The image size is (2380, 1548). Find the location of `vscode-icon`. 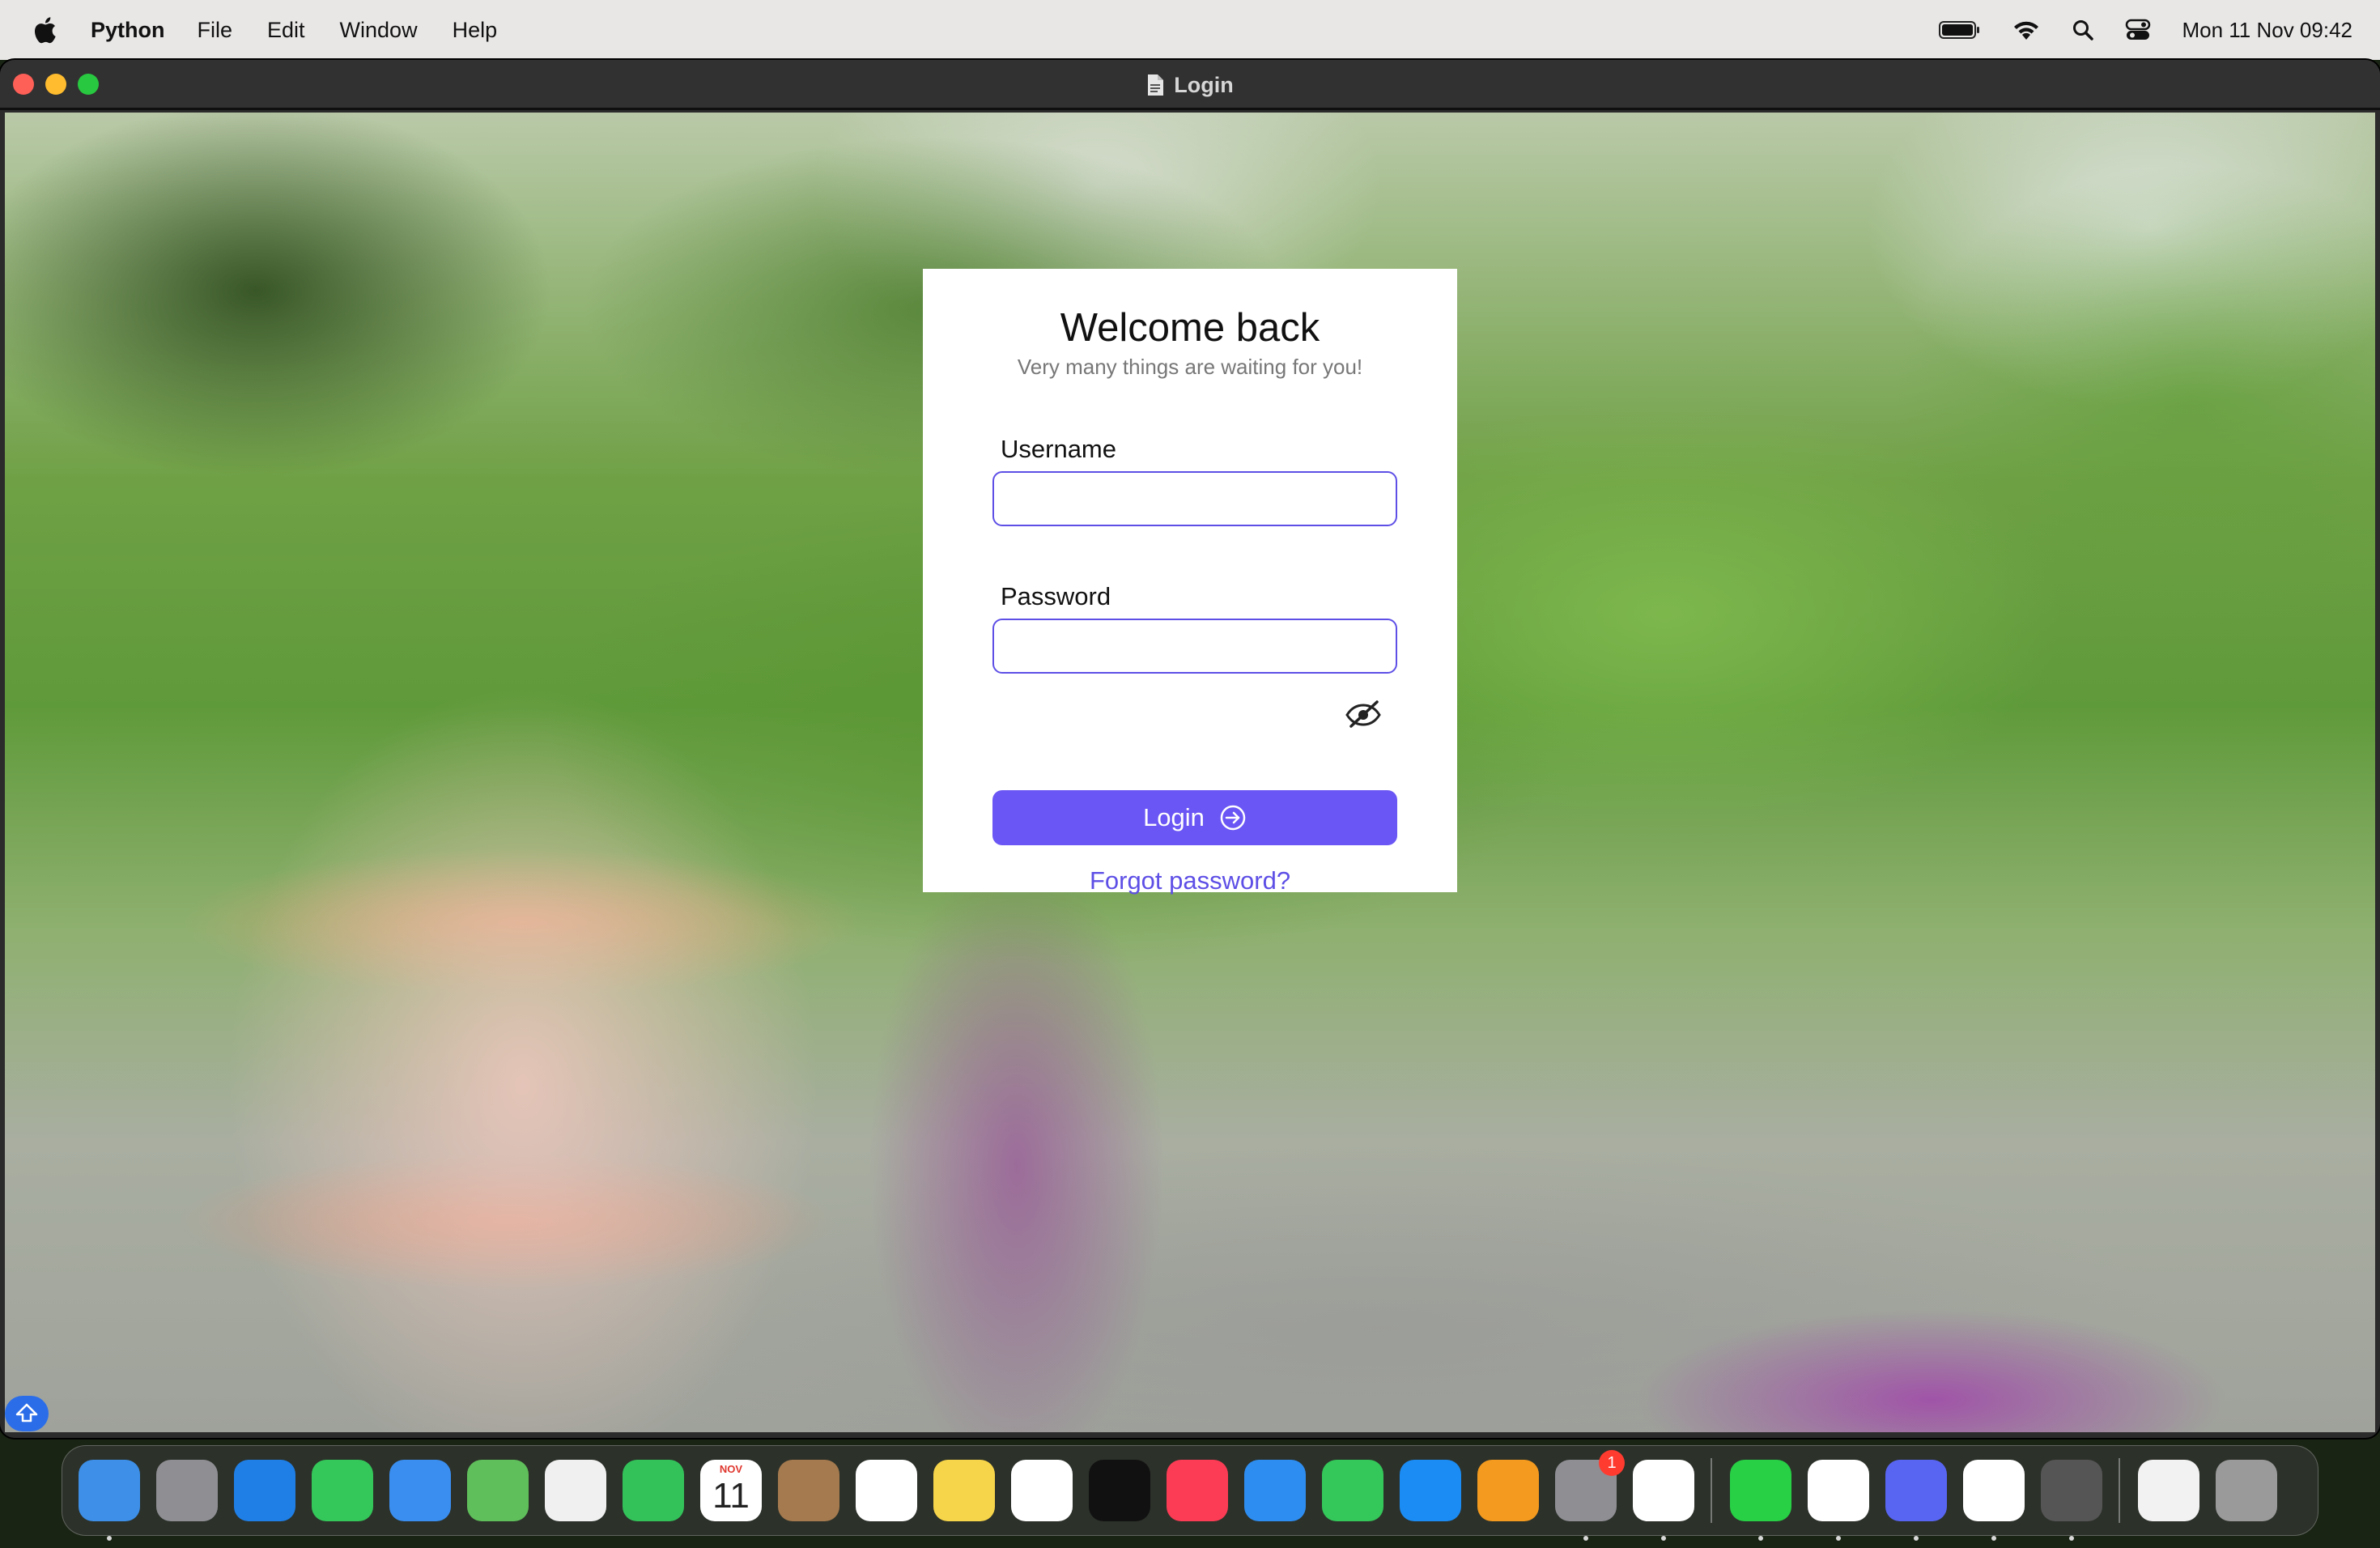

vscode-icon is located at coordinates (1838, 1501).